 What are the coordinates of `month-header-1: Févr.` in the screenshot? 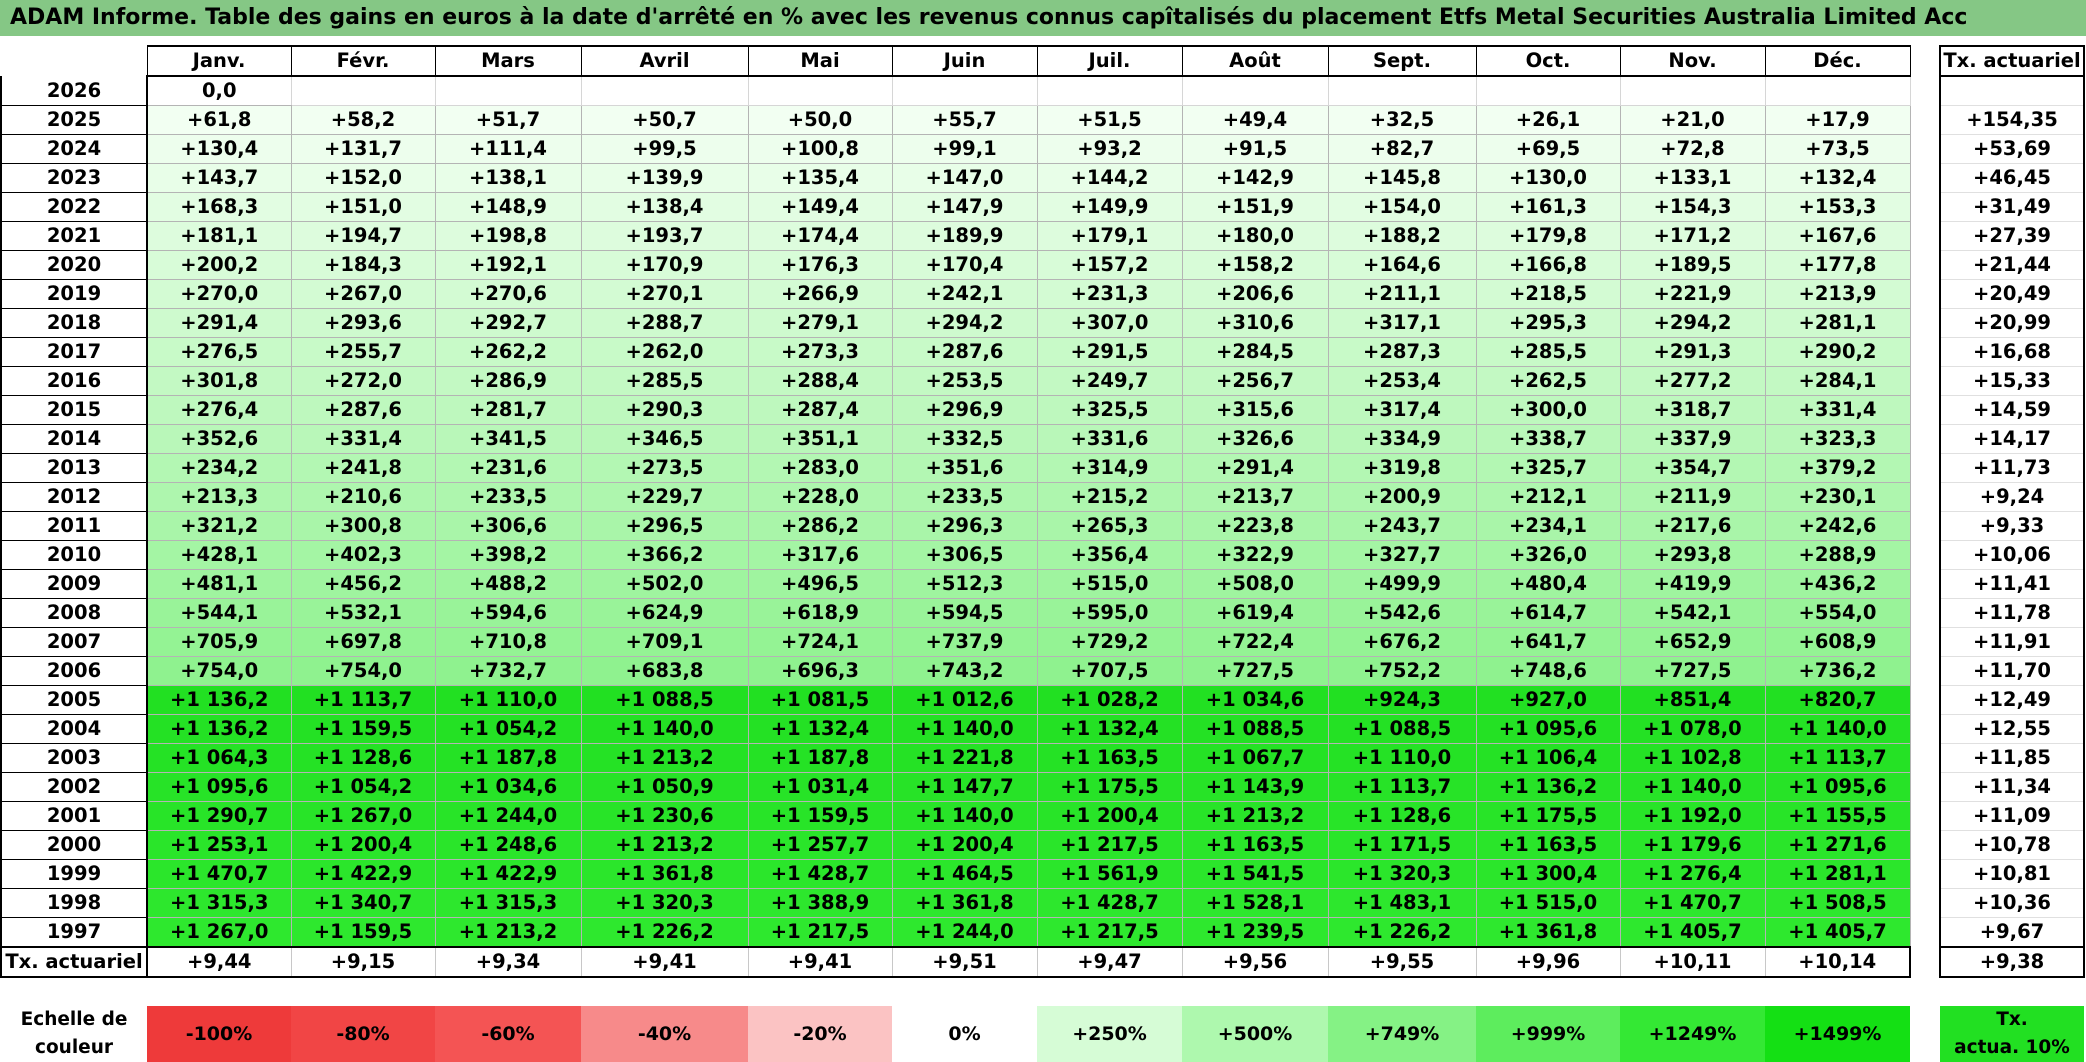 It's located at (363, 61).